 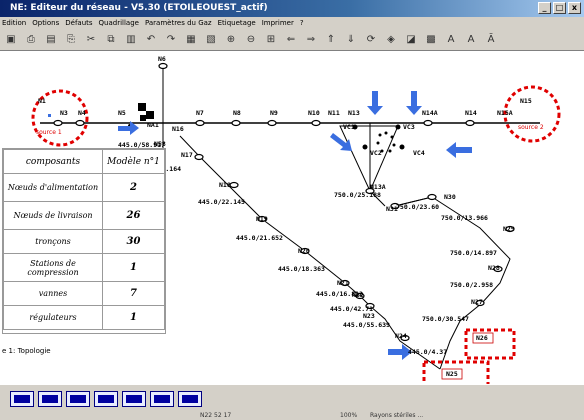 What do you see at coordinates (133, 215) in the screenshot?
I see `row-value: 26` at bounding box center [133, 215].